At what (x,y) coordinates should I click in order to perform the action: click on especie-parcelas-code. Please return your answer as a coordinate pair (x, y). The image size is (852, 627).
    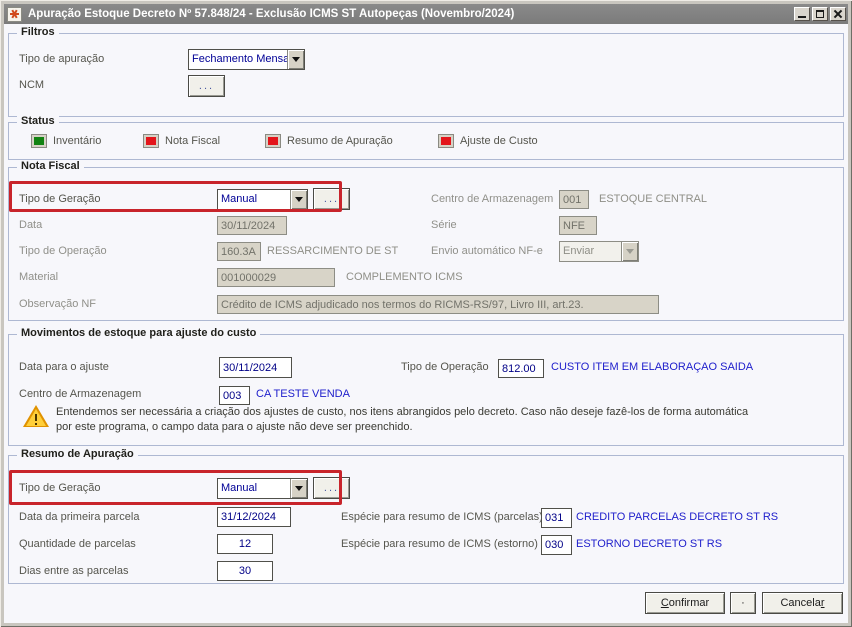
    Looking at the image, I should click on (556, 518).